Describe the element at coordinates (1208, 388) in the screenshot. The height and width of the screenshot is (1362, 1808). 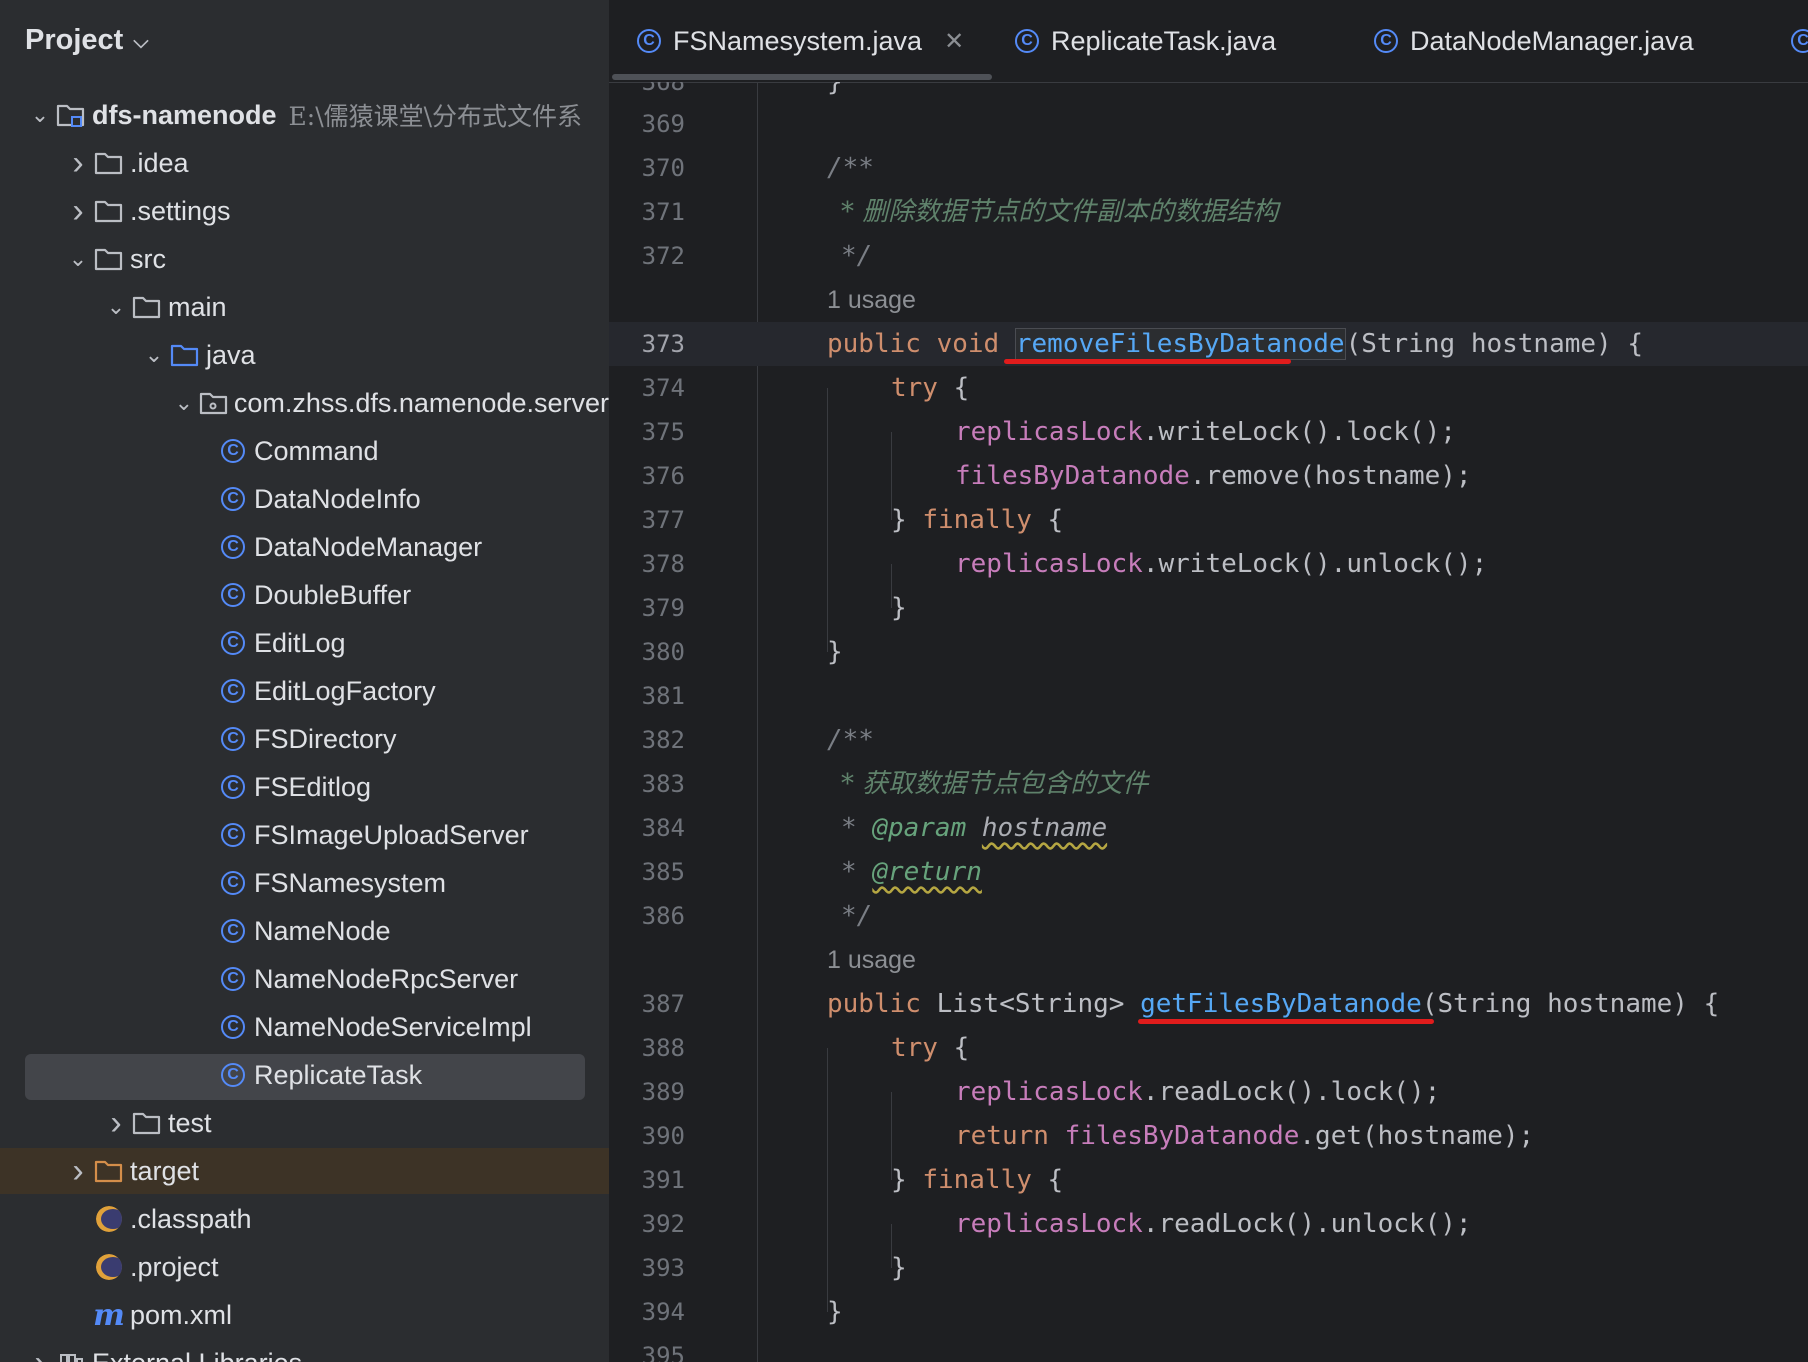
I see `code-line: 374 try {` at that location.